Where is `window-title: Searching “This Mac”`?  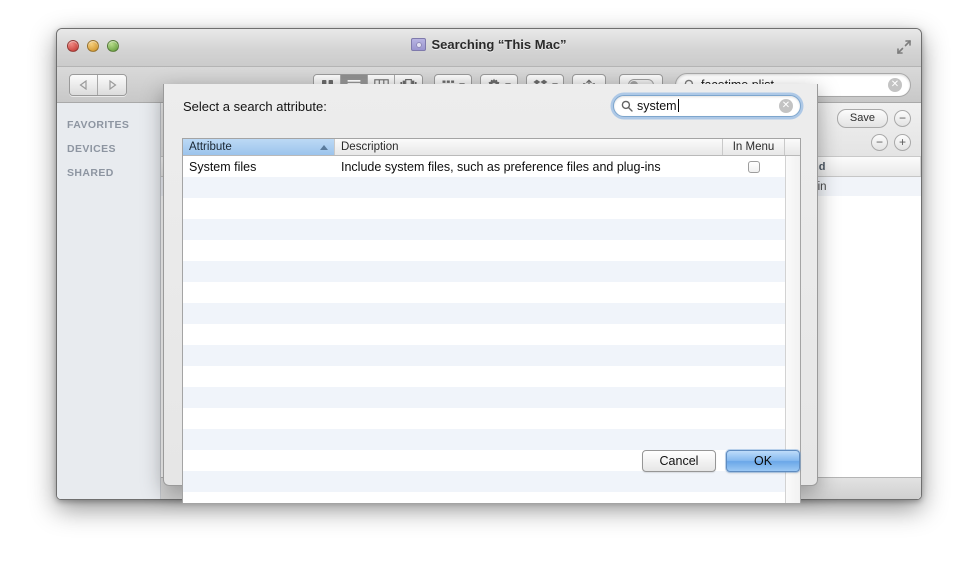
window-title: Searching “This Mac” is located at coordinates (499, 44).